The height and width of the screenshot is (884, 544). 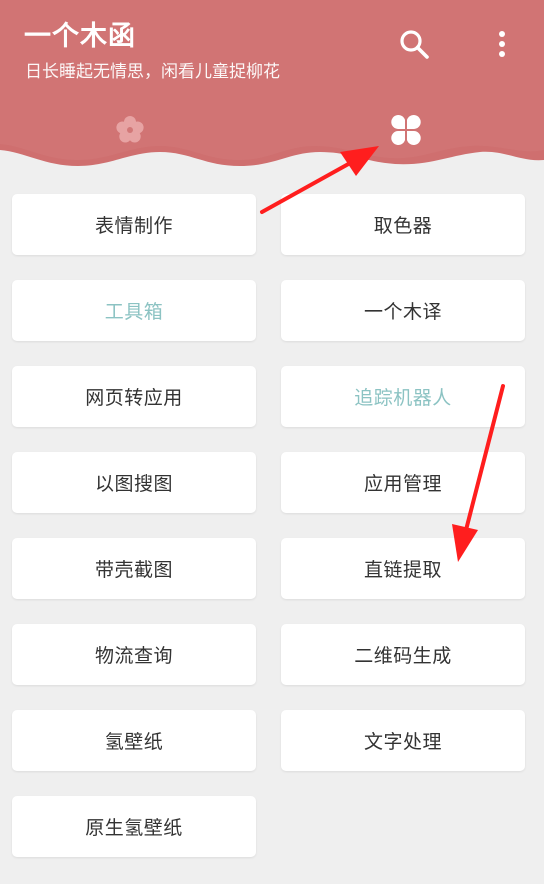 What do you see at coordinates (403, 568) in the screenshot?
I see `tool-button-direct-link: 直链提取` at bounding box center [403, 568].